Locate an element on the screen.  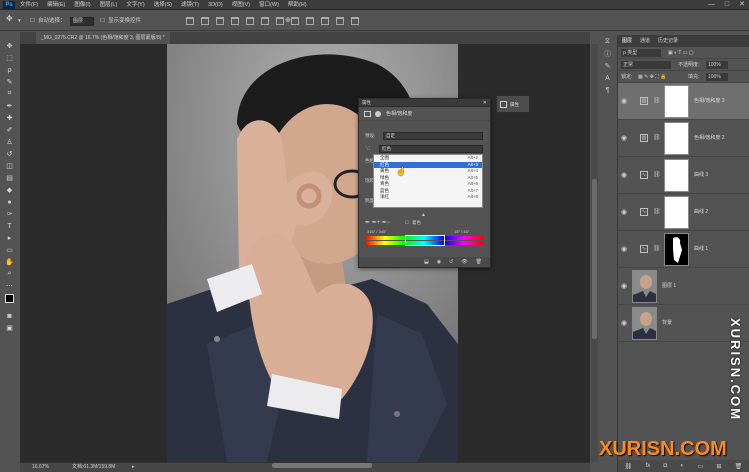
hand-tool-icon: ✋ is located at coordinates (9, 262).